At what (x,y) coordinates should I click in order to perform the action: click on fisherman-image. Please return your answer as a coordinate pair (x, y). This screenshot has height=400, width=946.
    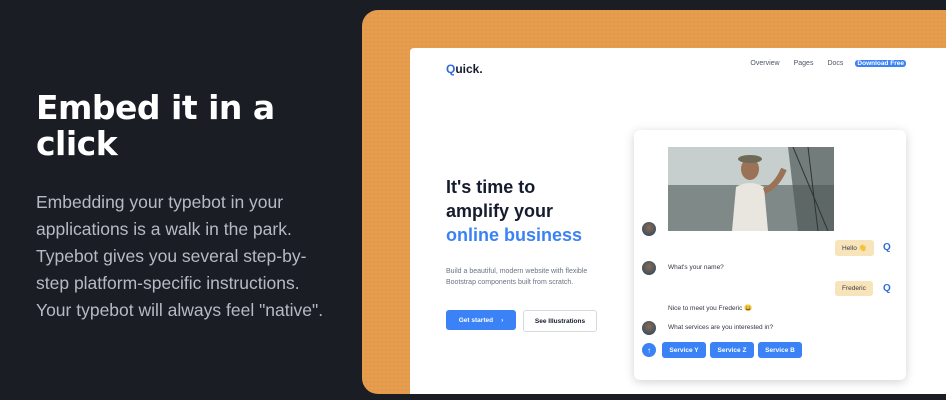
    Looking at the image, I should click on (751, 189).